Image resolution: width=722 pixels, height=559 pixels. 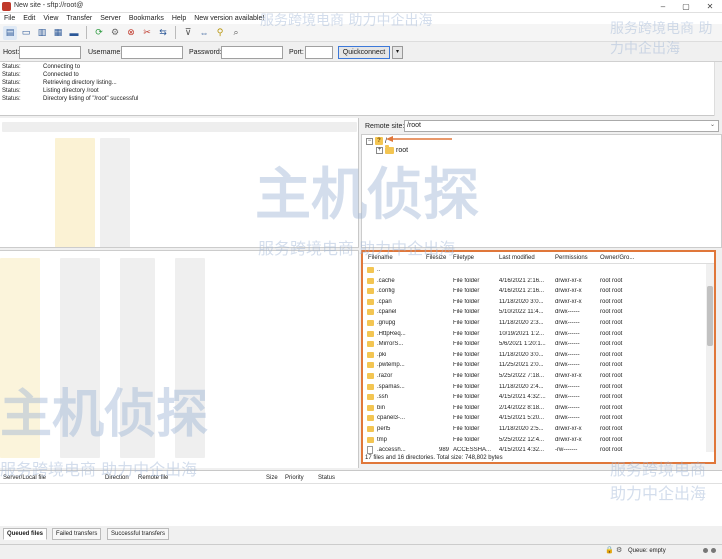 I want to click on file-row: .., so click(x=534, y=270).